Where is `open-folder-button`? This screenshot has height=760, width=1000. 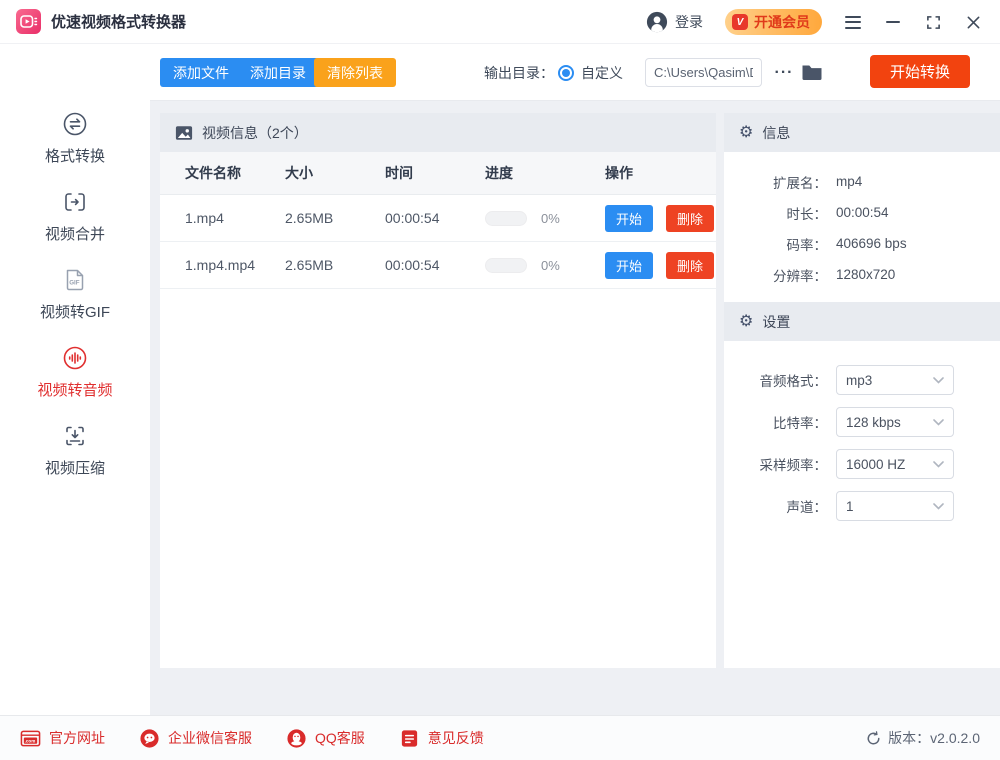 open-folder-button is located at coordinates (812, 72).